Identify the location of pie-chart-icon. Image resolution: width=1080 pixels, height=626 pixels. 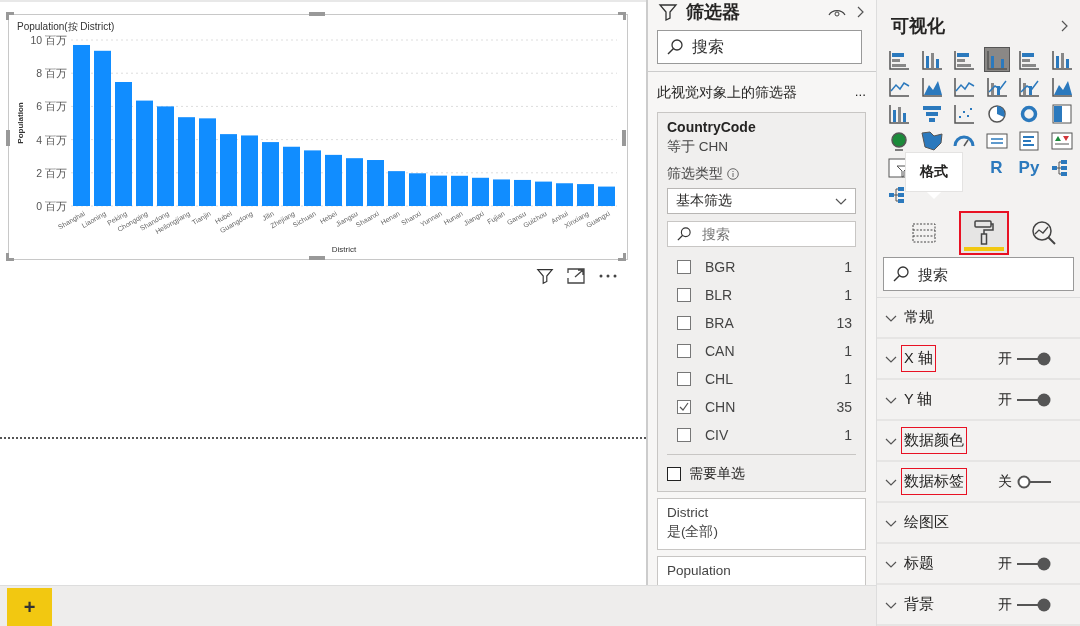
(996, 113).